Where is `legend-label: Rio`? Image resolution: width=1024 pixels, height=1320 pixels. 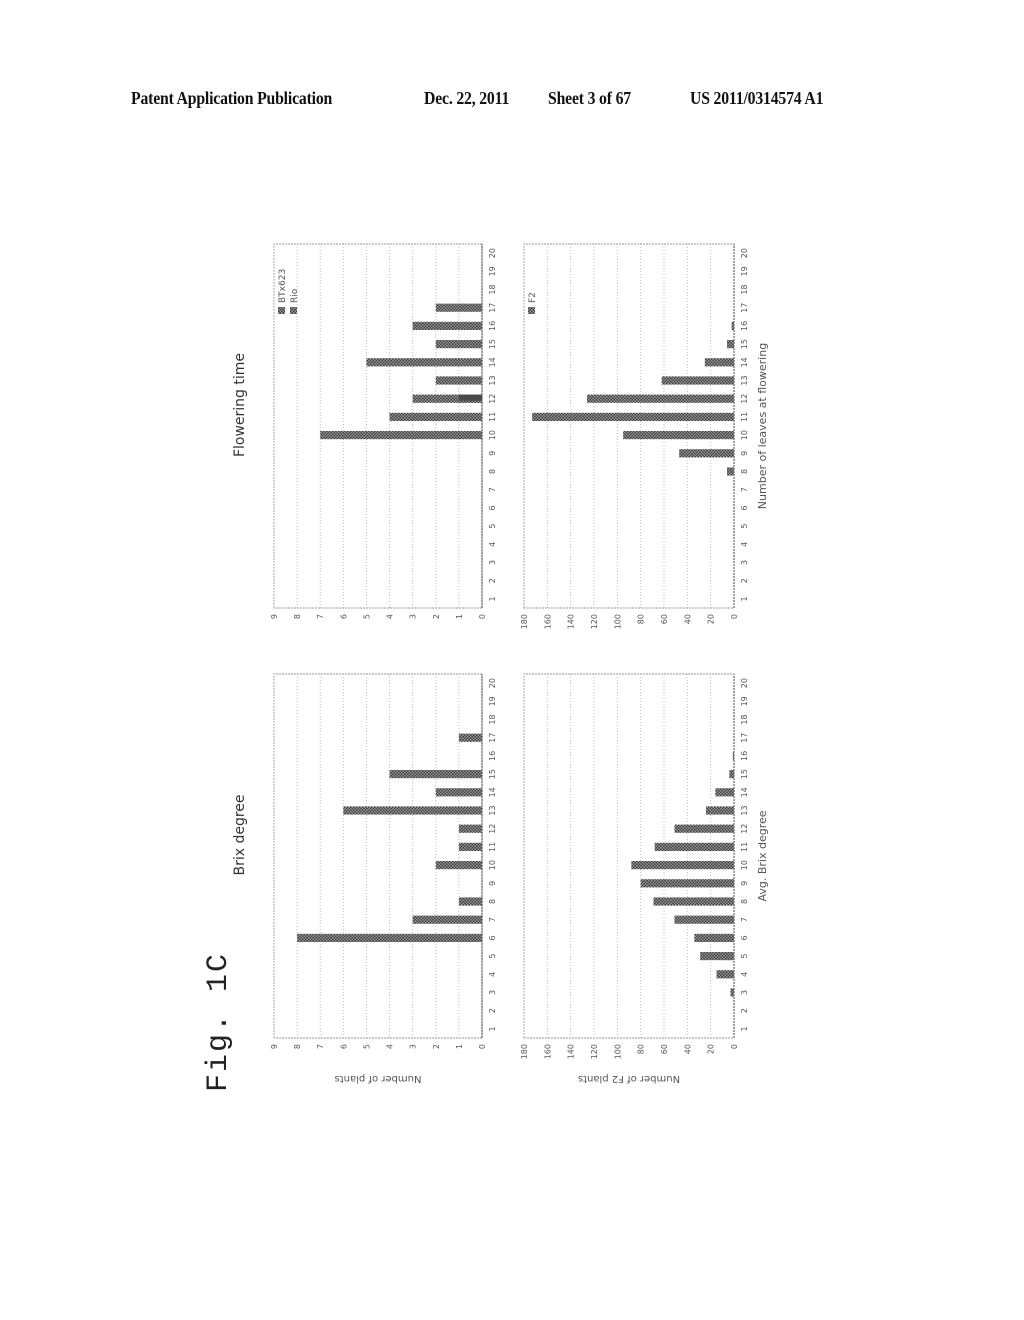
legend-label: Rio is located at coordinates (295, 295).